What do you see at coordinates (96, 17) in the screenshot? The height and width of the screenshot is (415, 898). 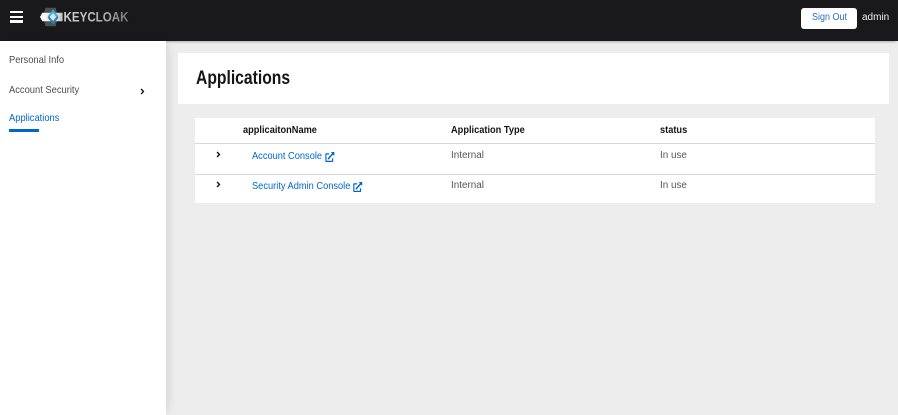 I see `svg-text: KEYCLOAK` at bounding box center [96, 17].